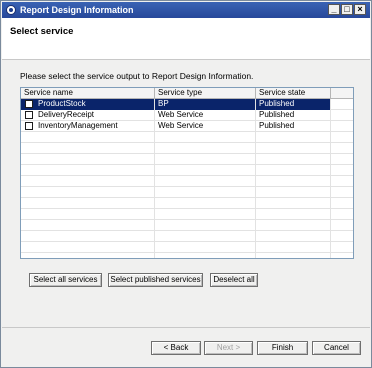 Image resolution: width=372 pixels, height=368 pixels. I want to click on title-bar: Report Design Information _ □ ×, so click(186, 10).